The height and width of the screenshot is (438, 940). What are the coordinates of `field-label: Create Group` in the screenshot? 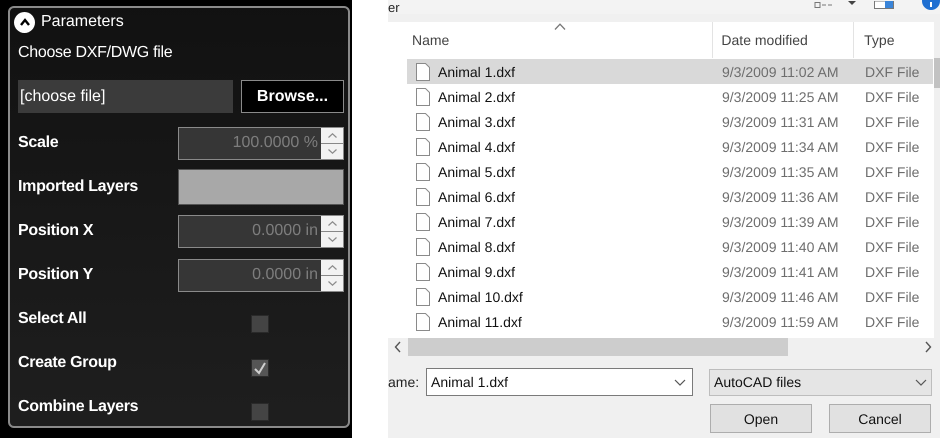 It's located at (67, 363).